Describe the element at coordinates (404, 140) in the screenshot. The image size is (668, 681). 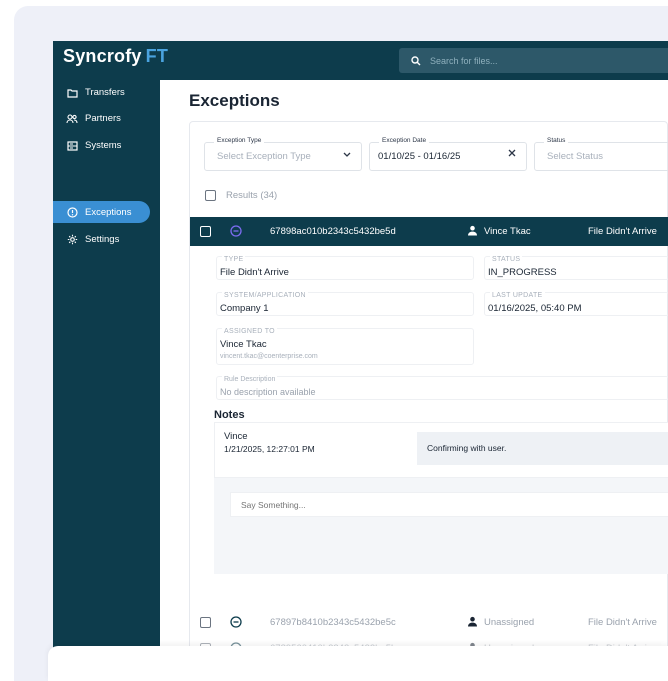
I see `filter-label: Exception Date` at that location.